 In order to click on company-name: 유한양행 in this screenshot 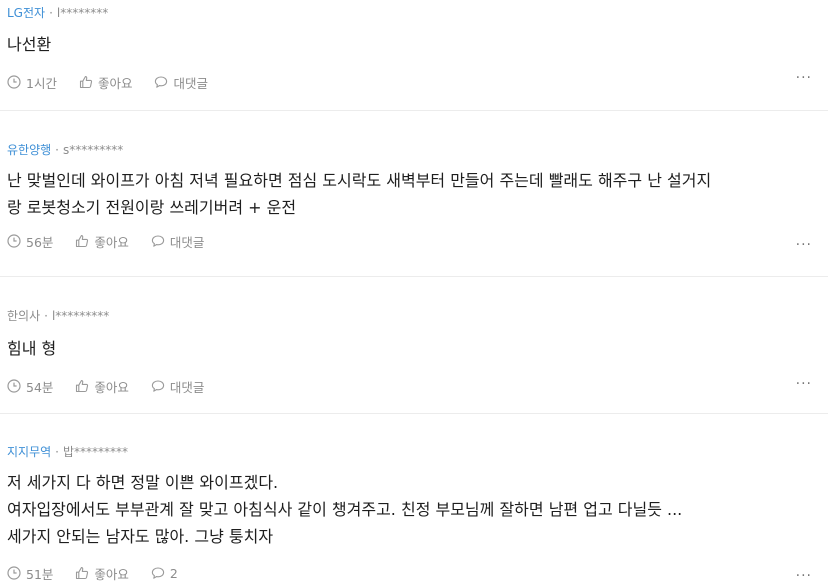, I will do `click(29, 150)`.